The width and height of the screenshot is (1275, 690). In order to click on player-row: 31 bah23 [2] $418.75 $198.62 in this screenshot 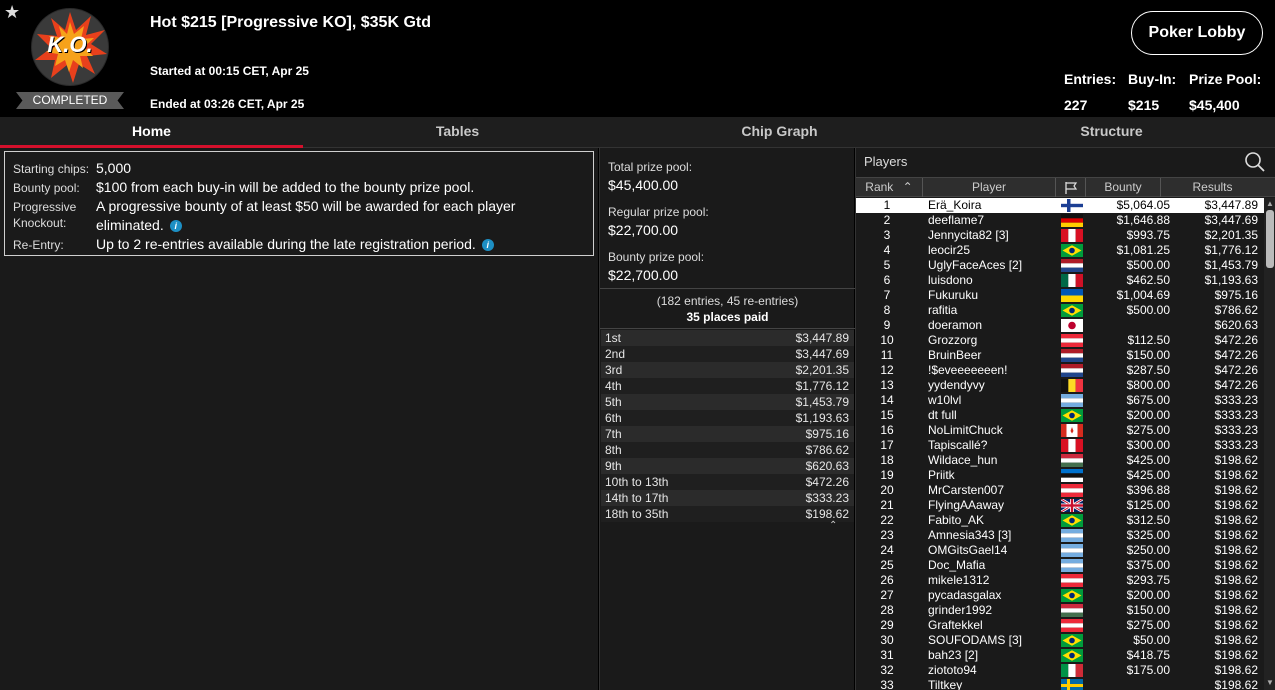, I will do `click(1060, 655)`.